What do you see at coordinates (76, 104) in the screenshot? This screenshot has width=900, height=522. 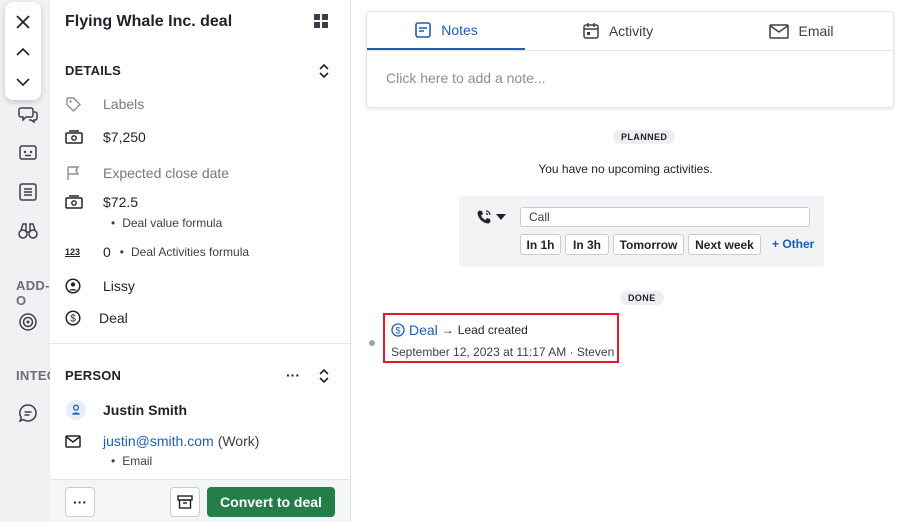 I see `tag-icon` at bounding box center [76, 104].